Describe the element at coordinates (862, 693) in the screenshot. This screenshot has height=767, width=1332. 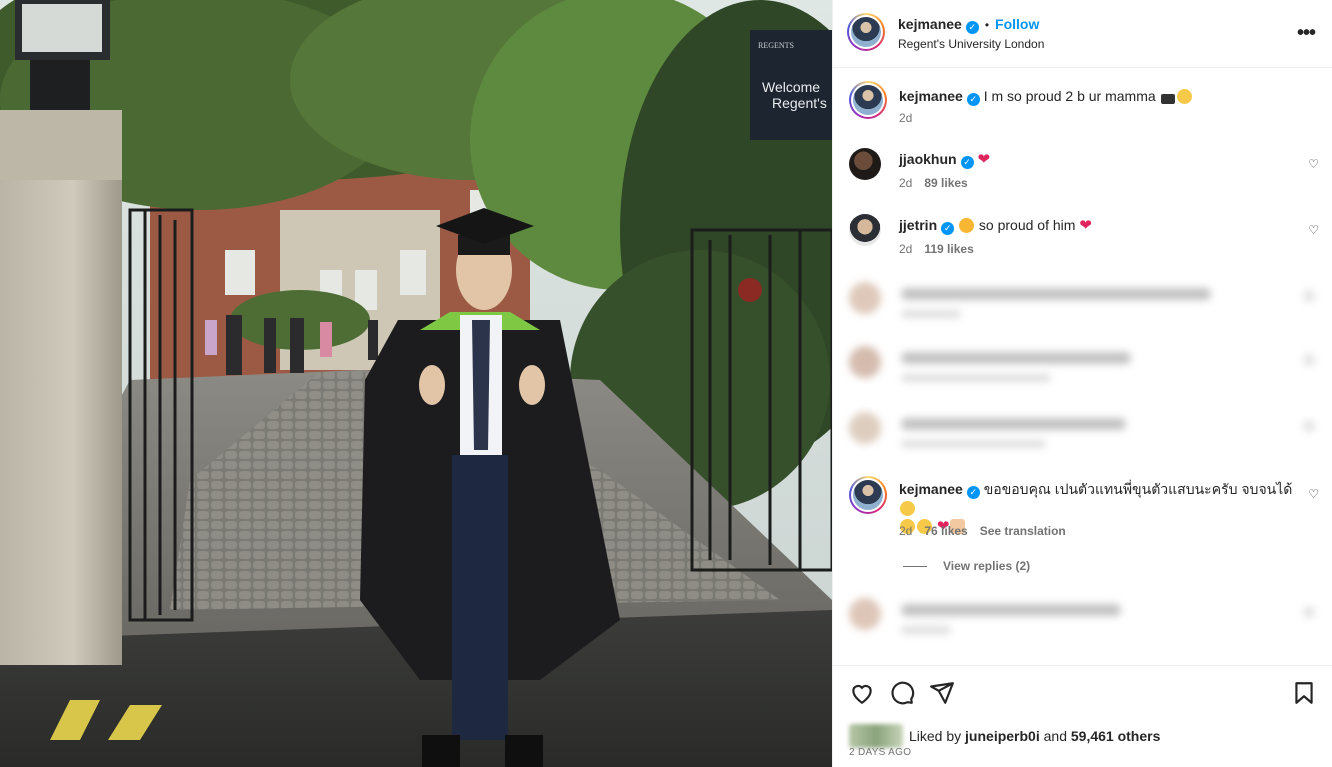
I see `heart-icon` at that location.